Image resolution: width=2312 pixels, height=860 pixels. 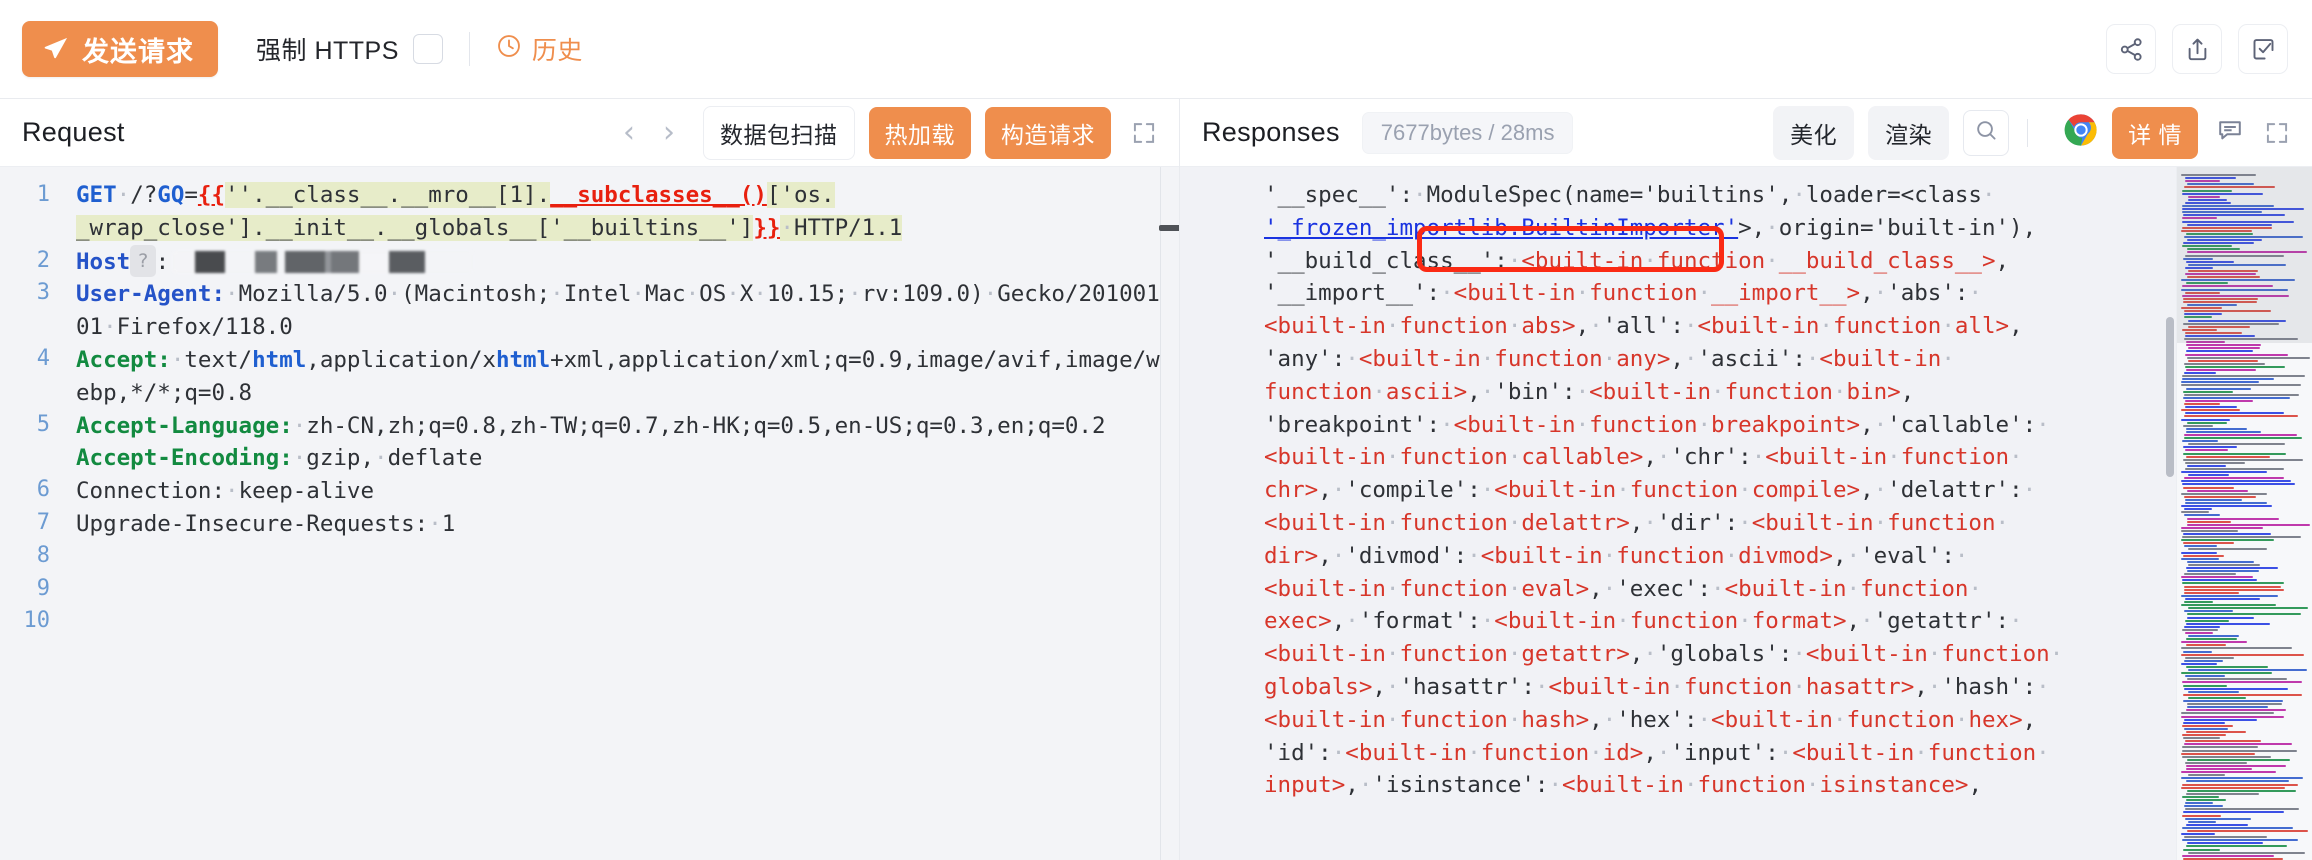 What do you see at coordinates (266, 523) in the screenshot?
I see `request-line-8: Upgrade-Insecure-Requests:·1` at bounding box center [266, 523].